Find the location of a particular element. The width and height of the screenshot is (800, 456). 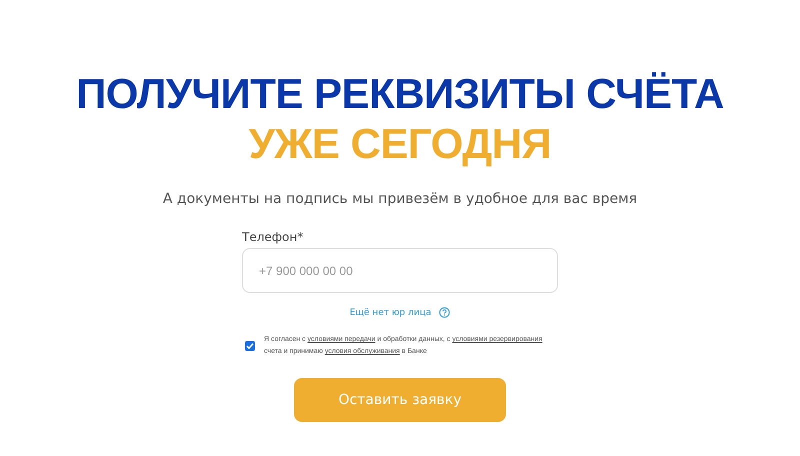

phone-field: +7 900 000 00 00 is located at coordinates (400, 270).